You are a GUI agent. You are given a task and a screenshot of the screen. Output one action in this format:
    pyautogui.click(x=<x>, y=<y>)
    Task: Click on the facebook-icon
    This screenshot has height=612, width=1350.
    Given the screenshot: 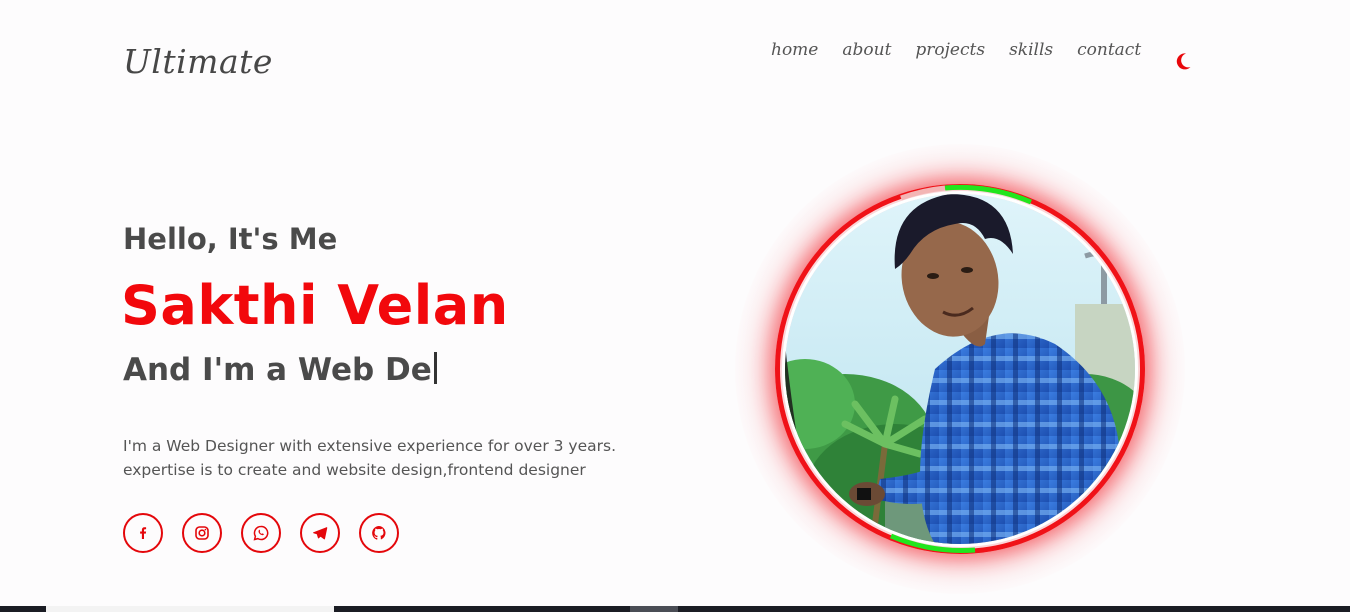 What is the action you would take?
    pyautogui.click(x=143, y=533)
    